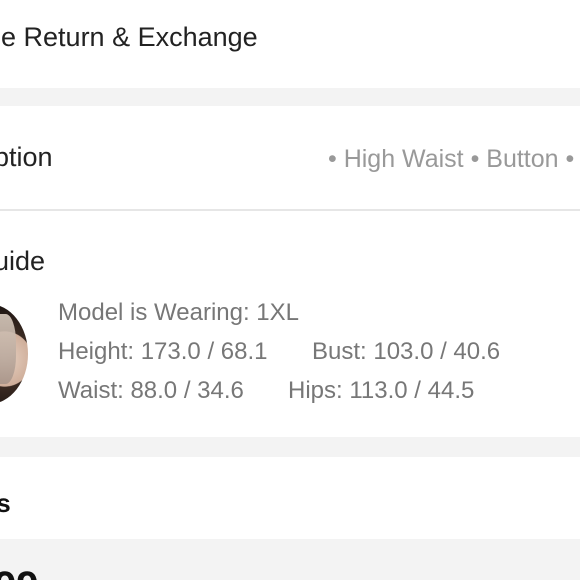 This screenshot has height=580, width=580. I want to click on model-hair-graphic, so click(8, 349).